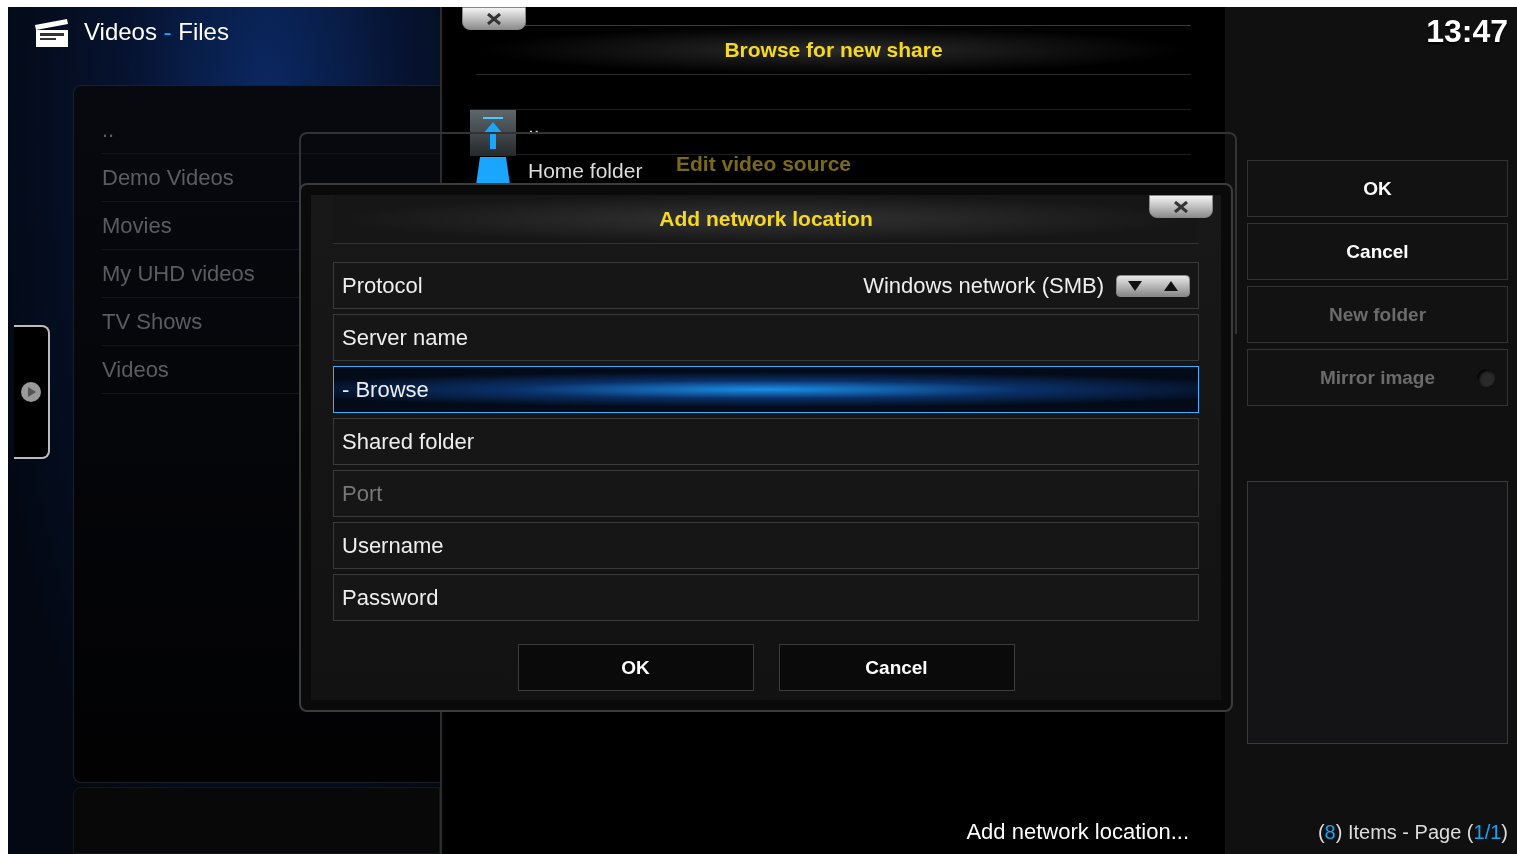  Describe the element at coordinates (1171, 285) in the screenshot. I see `up-triangle-icon` at that location.